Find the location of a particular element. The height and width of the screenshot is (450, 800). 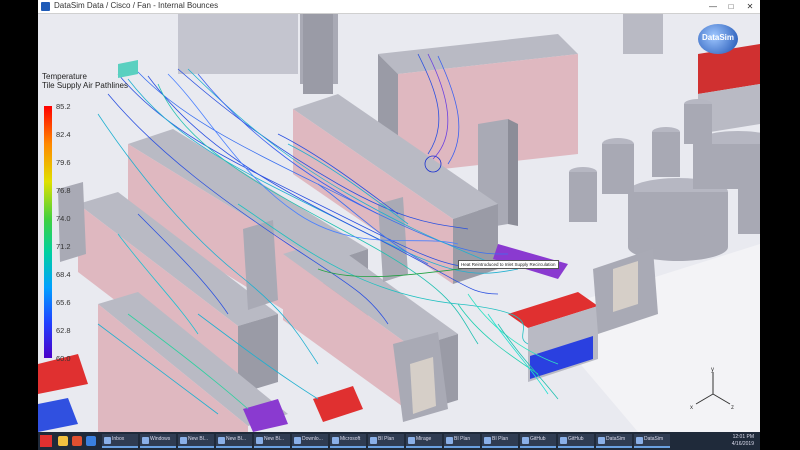

legend-title: Temperature is located at coordinates (64, 76).